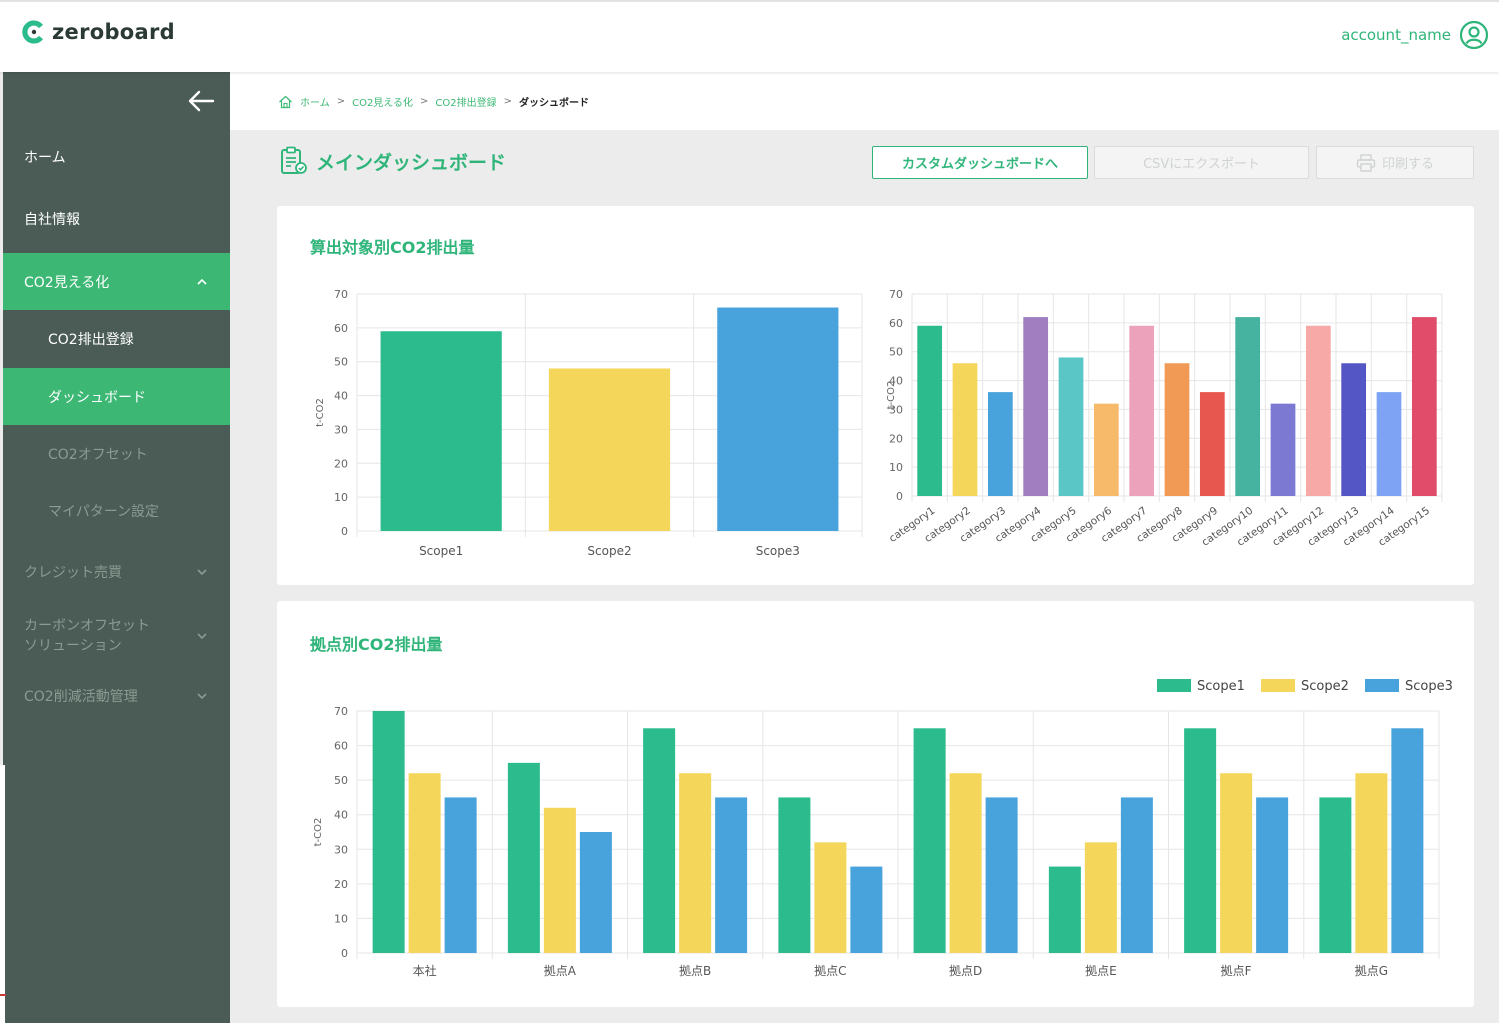 The image size is (1499, 1023). Describe the element at coordinates (116, 636) in the screenshot. I see `sidebar-item-carbon-offset-solution: カーボンオフセット ソリューション` at that location.